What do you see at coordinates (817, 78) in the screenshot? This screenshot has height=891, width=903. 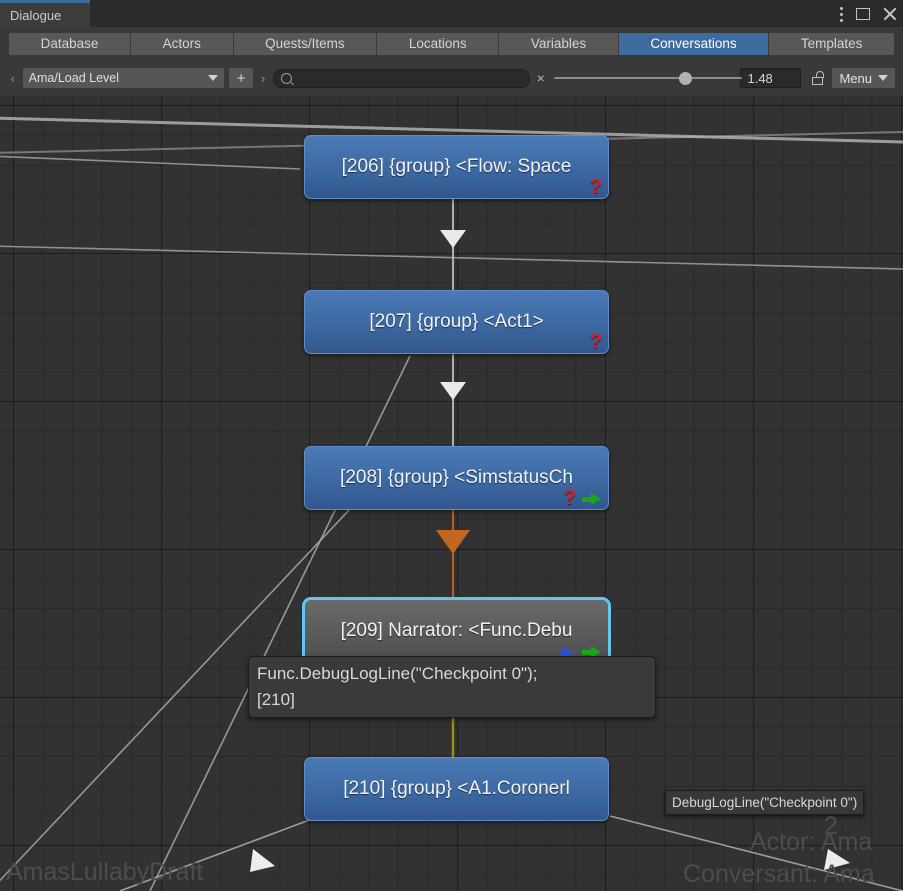 I see `unlock-icon` at bounding box center [817, 78].